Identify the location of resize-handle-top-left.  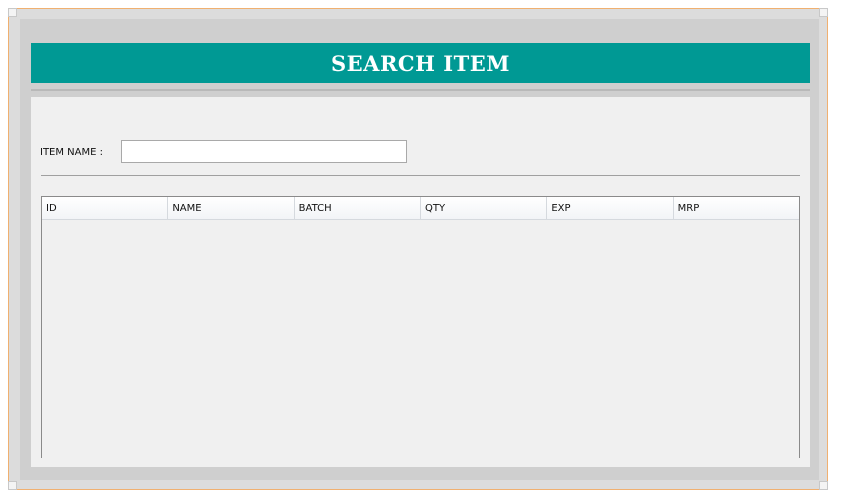
(12, 12).